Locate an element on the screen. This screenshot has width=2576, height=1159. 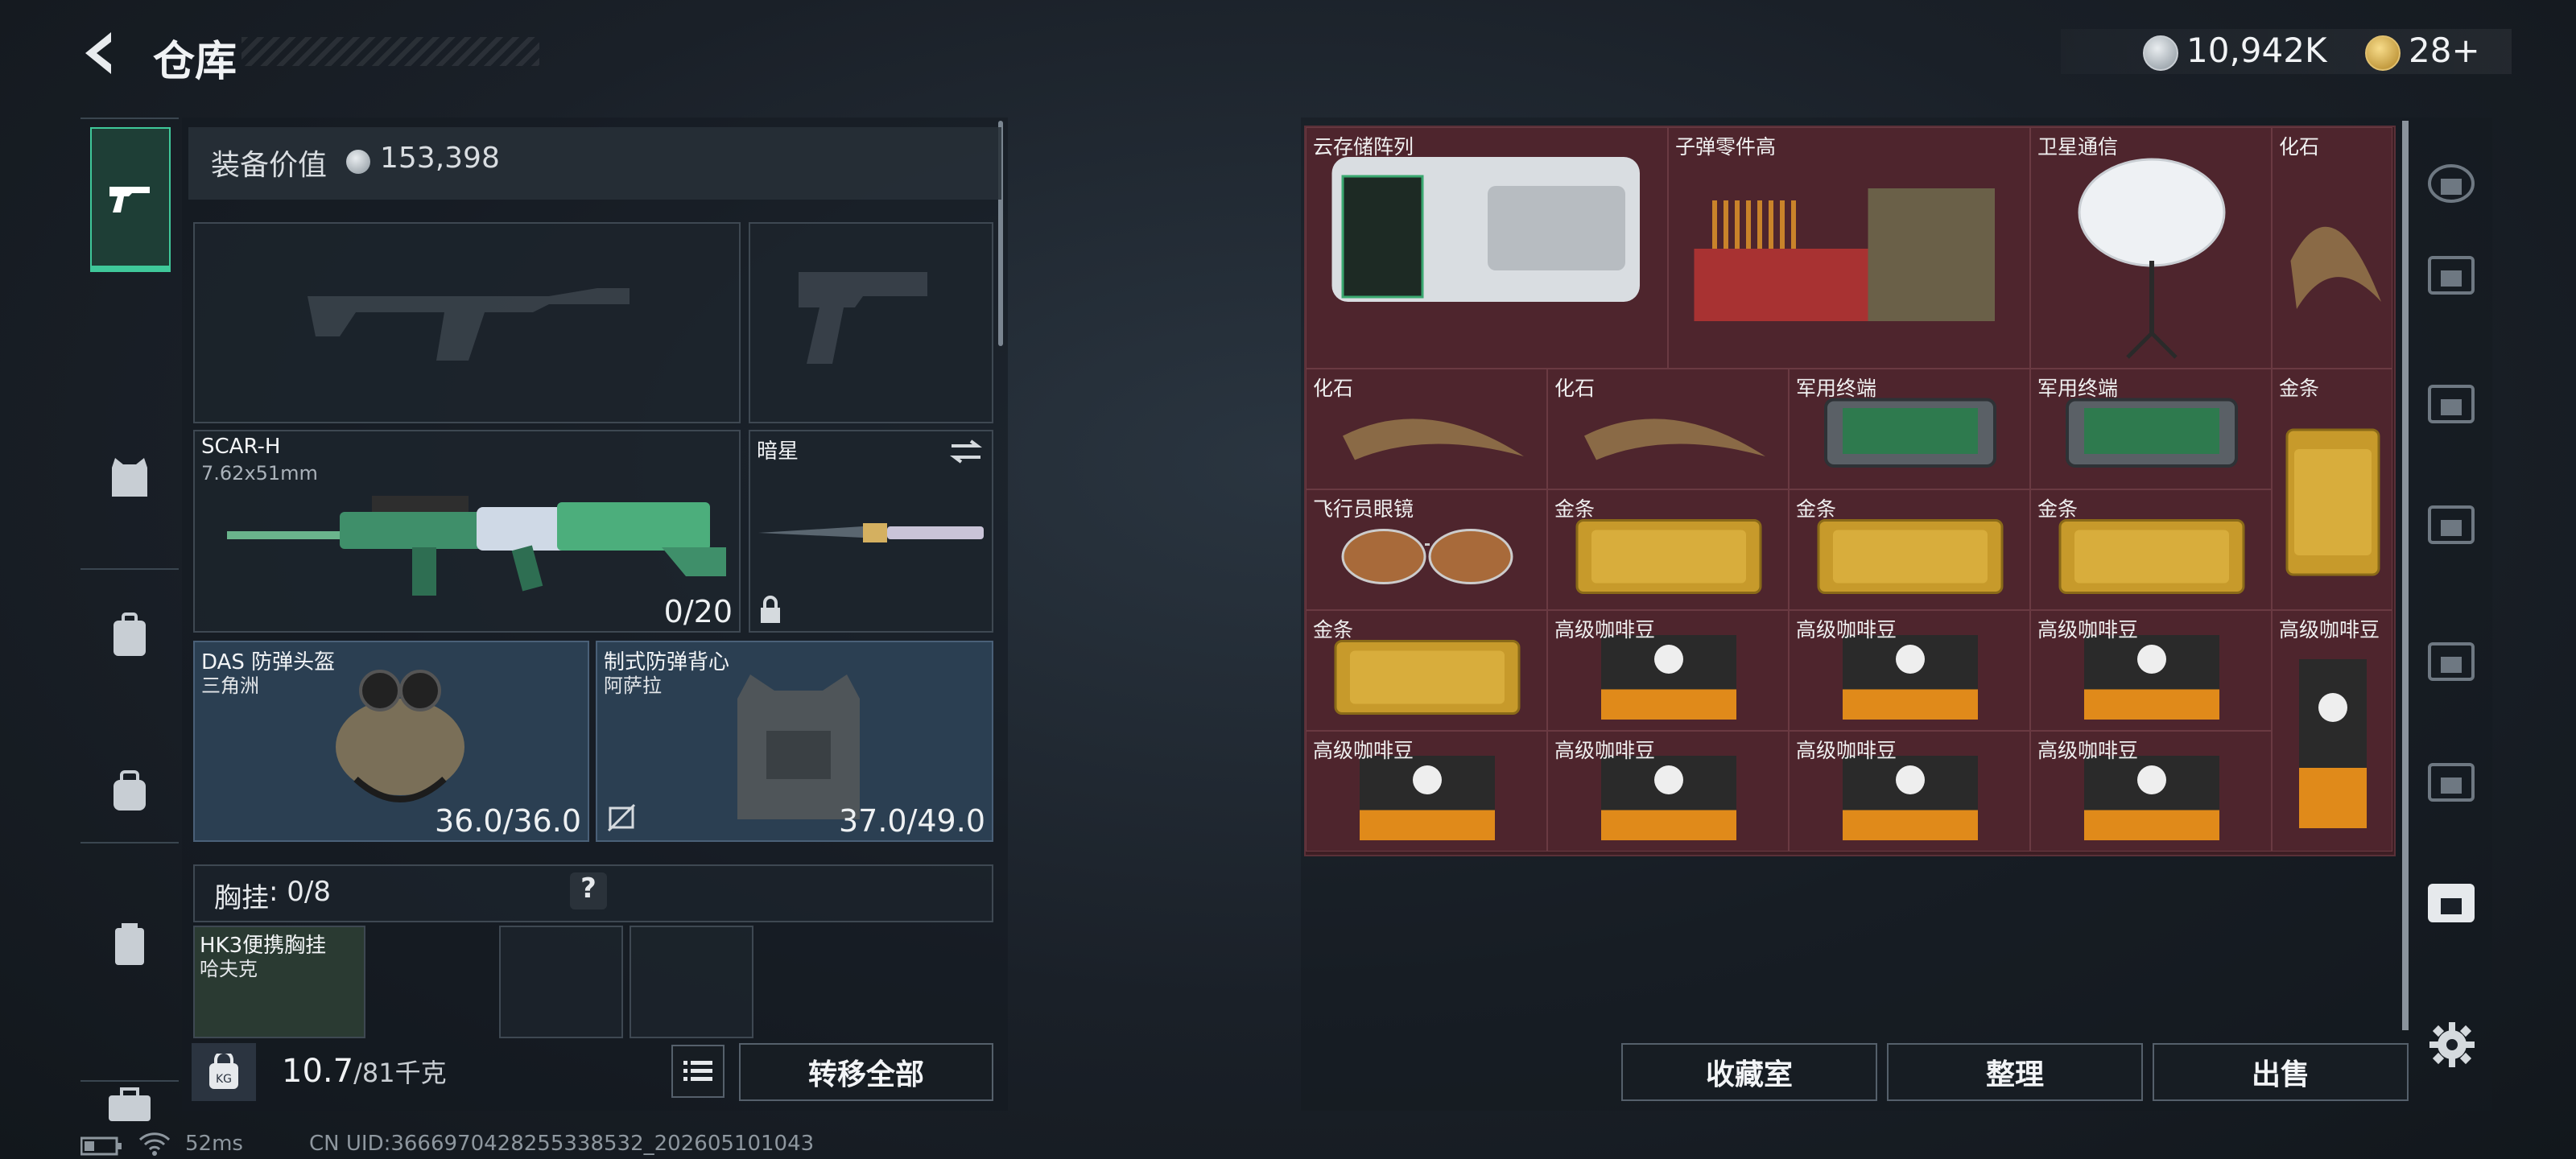
coffee-item-image is located at coordinates (2333, 743).